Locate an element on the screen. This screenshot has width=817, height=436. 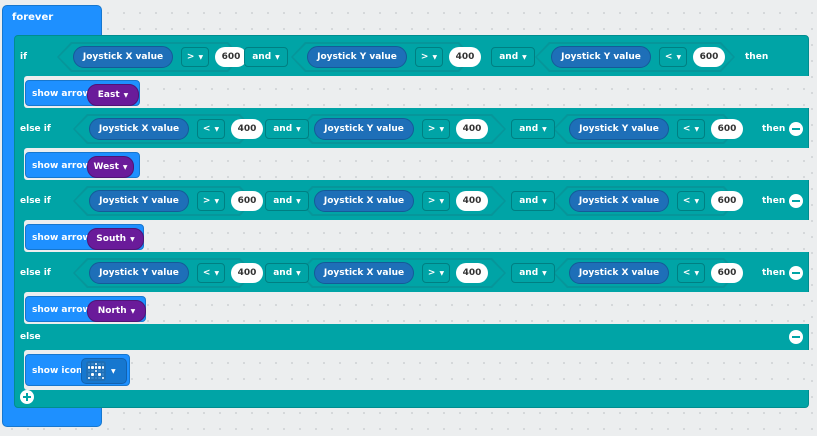
show-icon-block: show icon ▼ is located at coordinates (77, 370).